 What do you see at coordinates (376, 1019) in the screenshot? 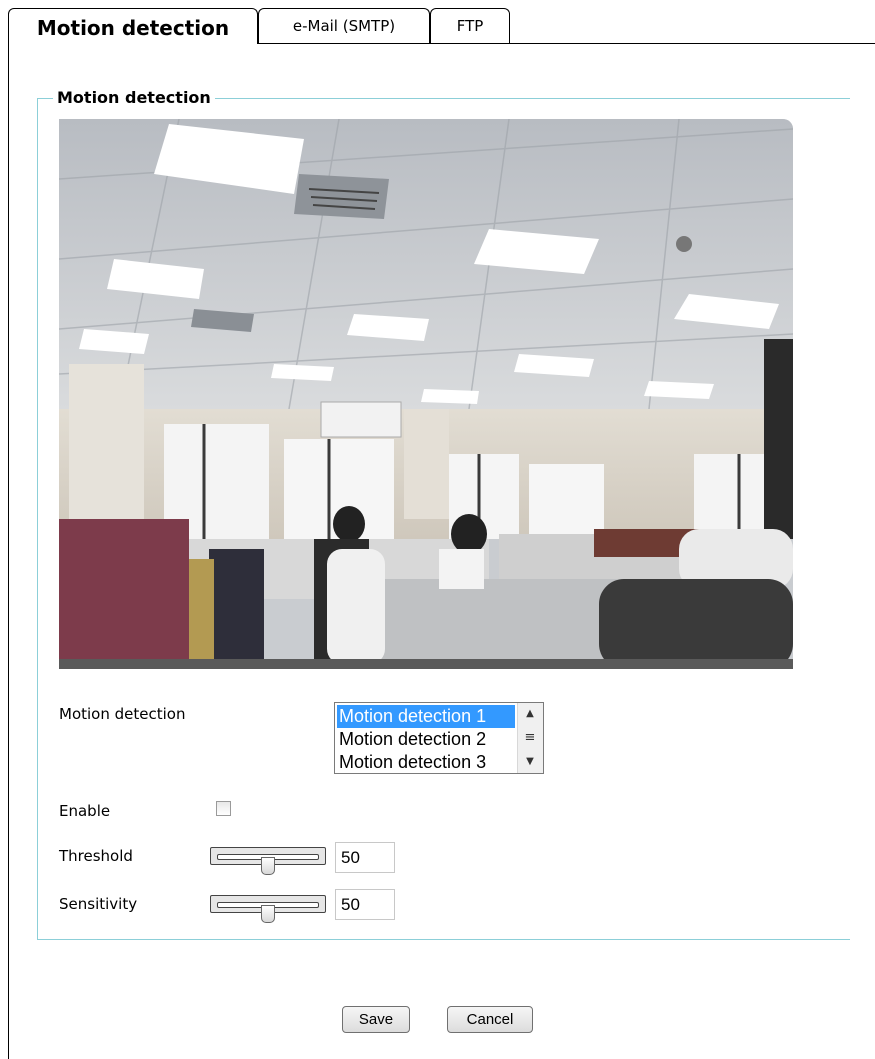
I see `save-button: Save` at bounding box center [376, 1019].